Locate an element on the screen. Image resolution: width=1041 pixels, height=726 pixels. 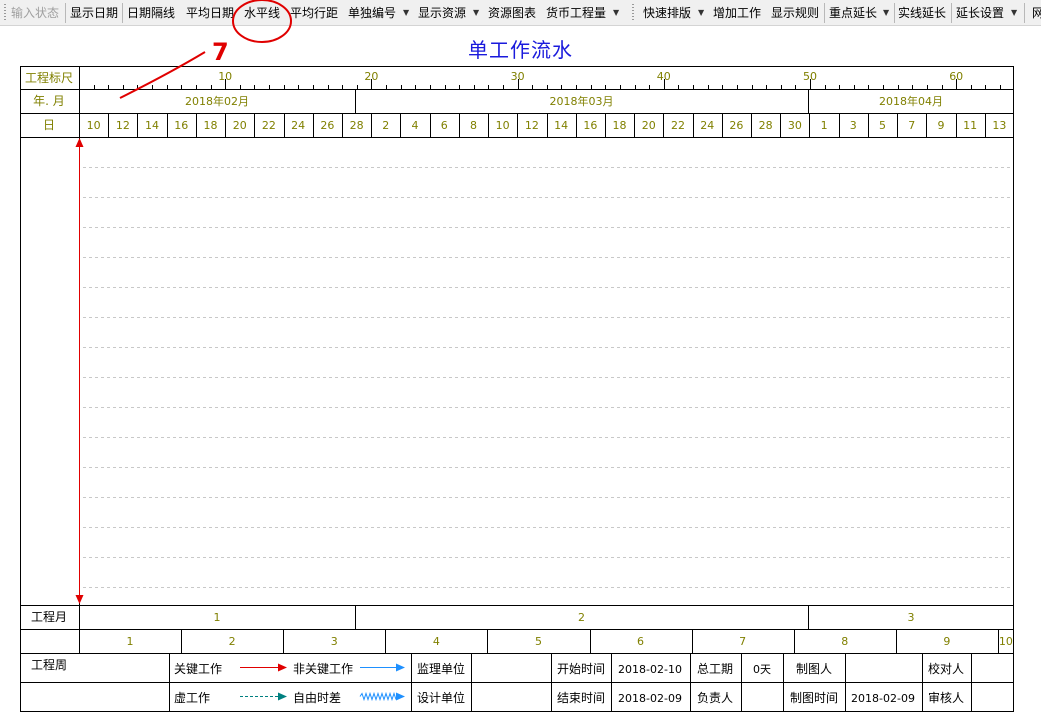
owner-label: 负责人 is located at coordinates (715, 698).